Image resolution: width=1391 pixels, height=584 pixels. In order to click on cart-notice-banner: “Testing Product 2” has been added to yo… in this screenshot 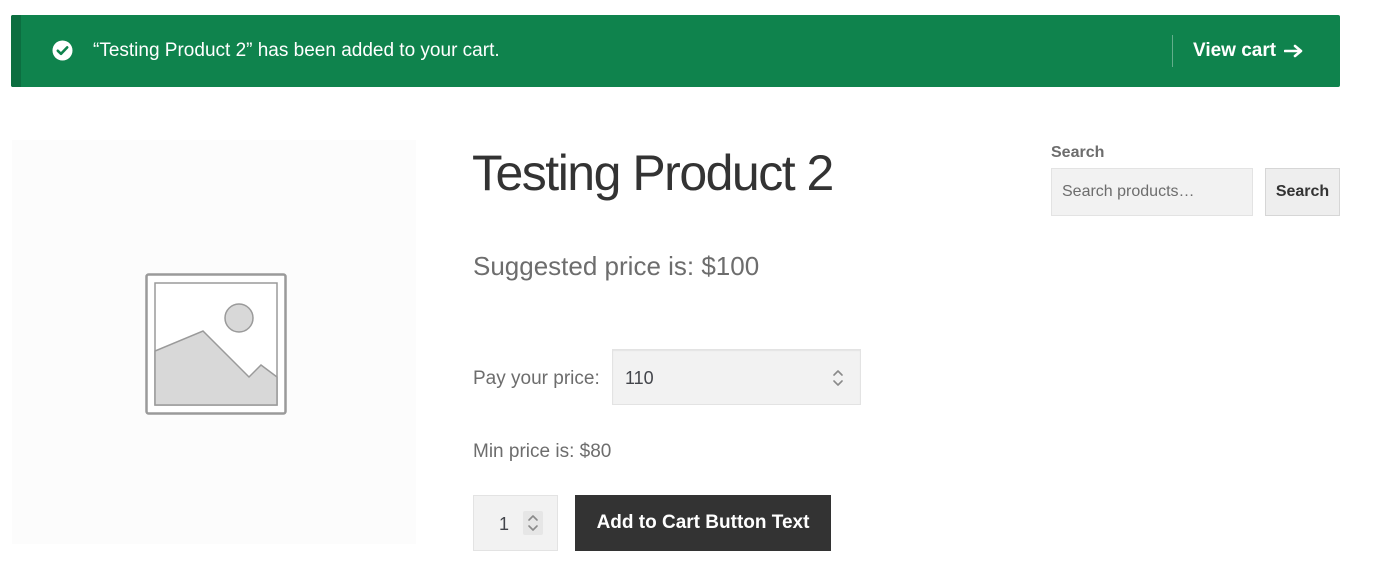, I will do `click(675, 51)`.